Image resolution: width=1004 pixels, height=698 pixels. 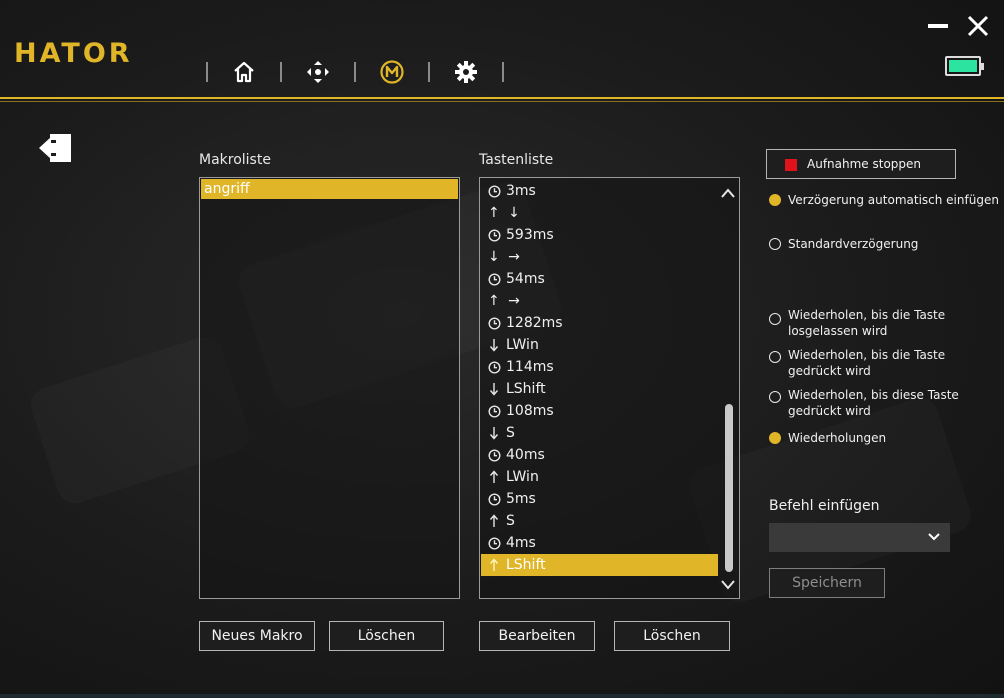 I want to click on key-list-item-text: LShift, so click(x=526, y=389).